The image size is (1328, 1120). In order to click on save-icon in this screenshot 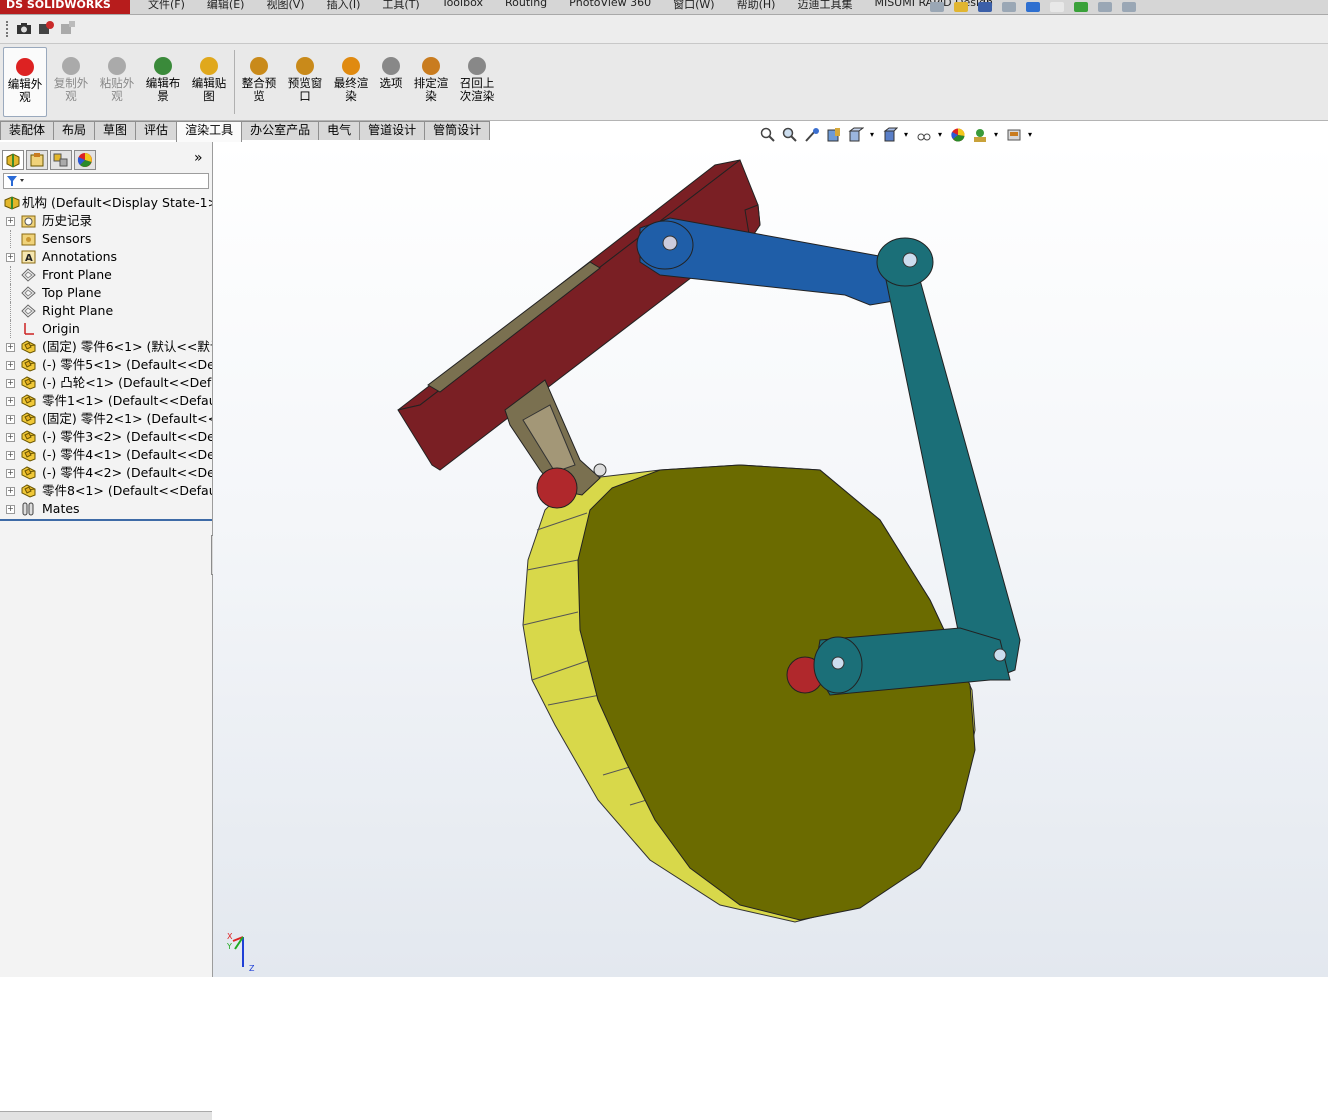, I will do `click(985, 7)`.